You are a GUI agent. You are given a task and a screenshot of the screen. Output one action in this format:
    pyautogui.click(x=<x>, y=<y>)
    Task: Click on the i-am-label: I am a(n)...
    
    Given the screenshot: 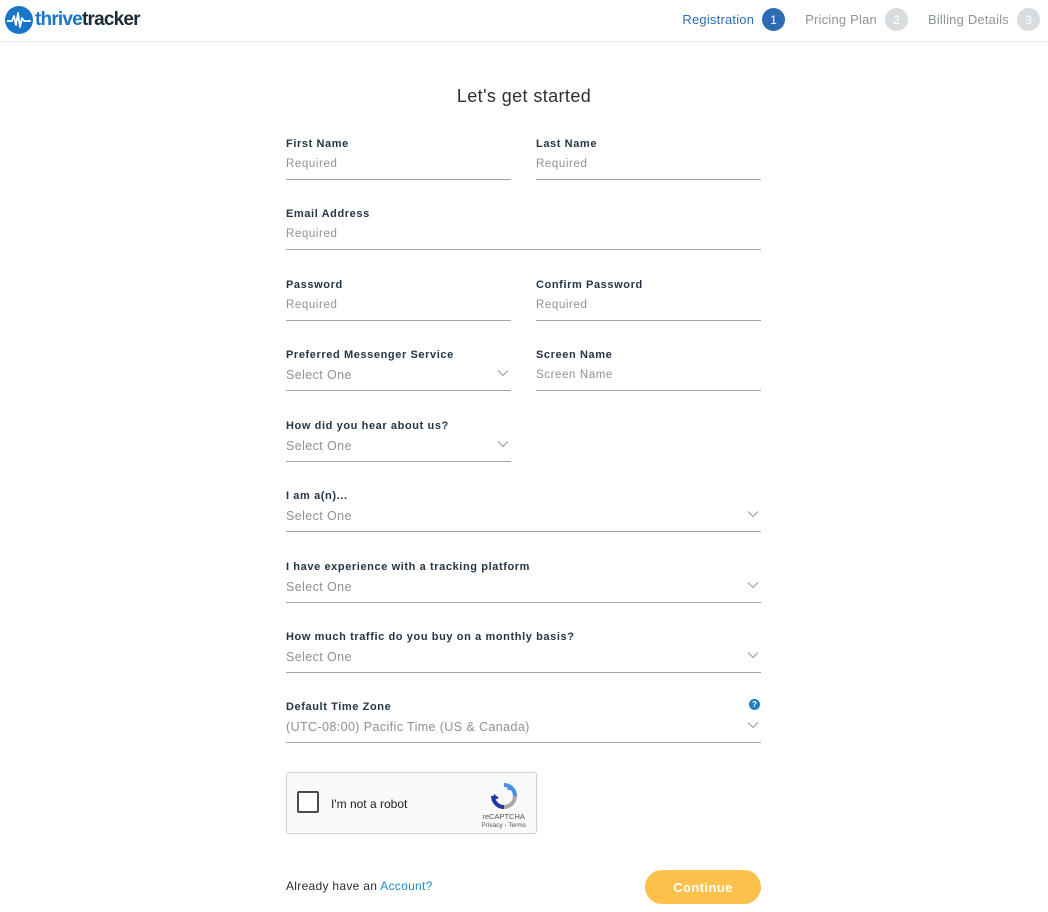 What is the action you would take?
    pyautogui.click(x=317, y=496)
    